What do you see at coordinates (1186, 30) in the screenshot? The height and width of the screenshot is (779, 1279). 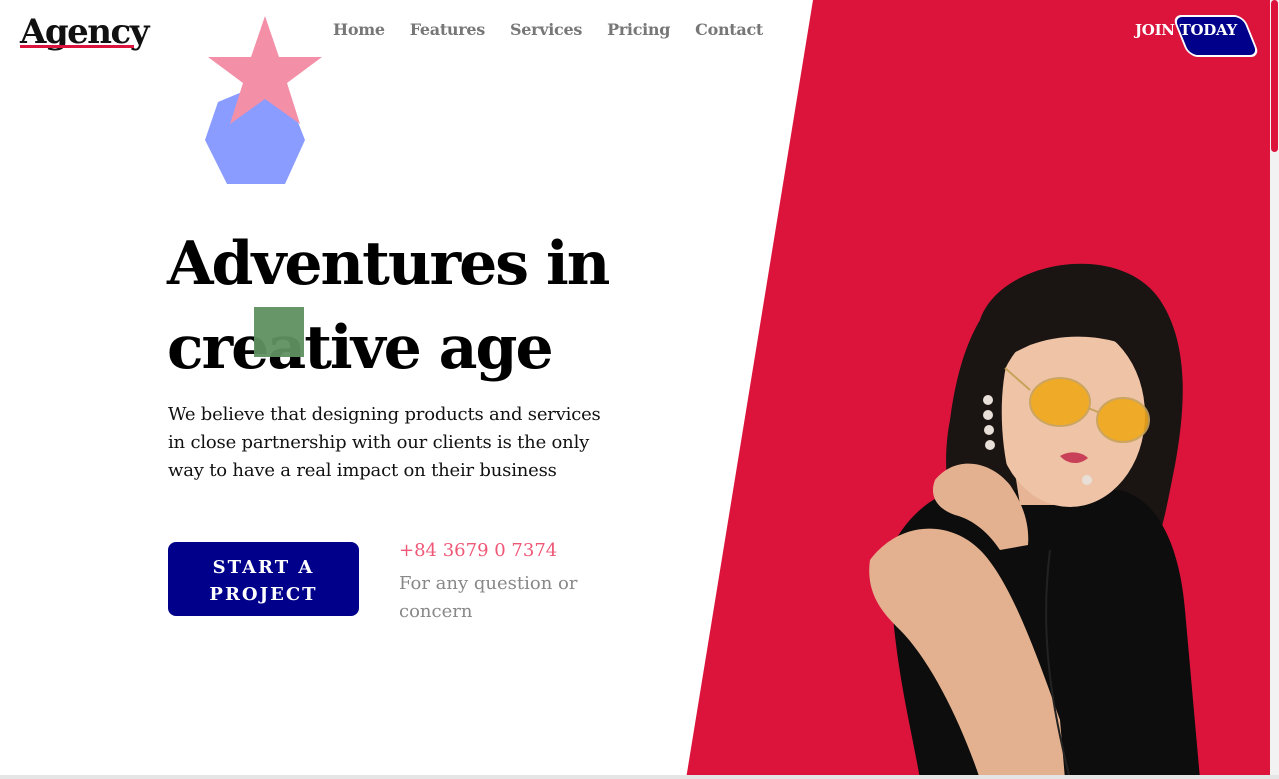 I see `join-today-label: JOIN TODAY` at bounding box center [1186, 30].